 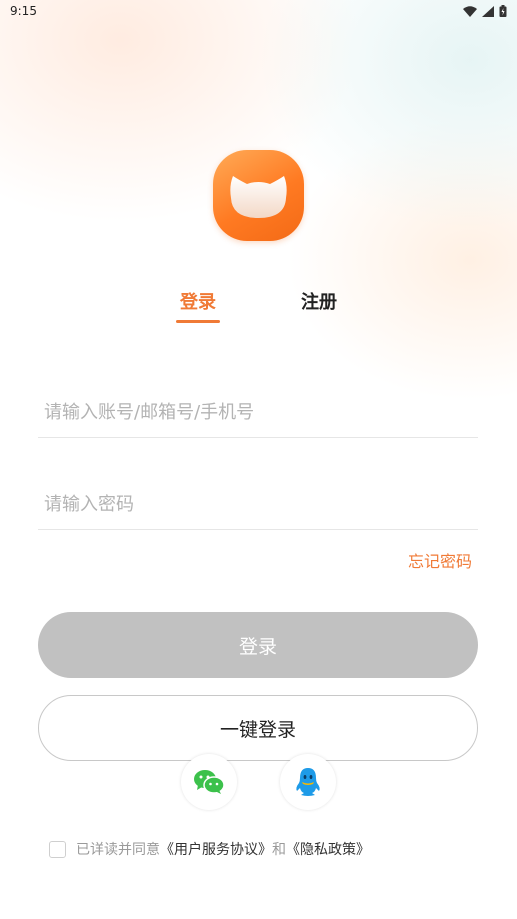 I want to click on privacy-policy-link: 《隐私政策》, so click(x=328, y=849).